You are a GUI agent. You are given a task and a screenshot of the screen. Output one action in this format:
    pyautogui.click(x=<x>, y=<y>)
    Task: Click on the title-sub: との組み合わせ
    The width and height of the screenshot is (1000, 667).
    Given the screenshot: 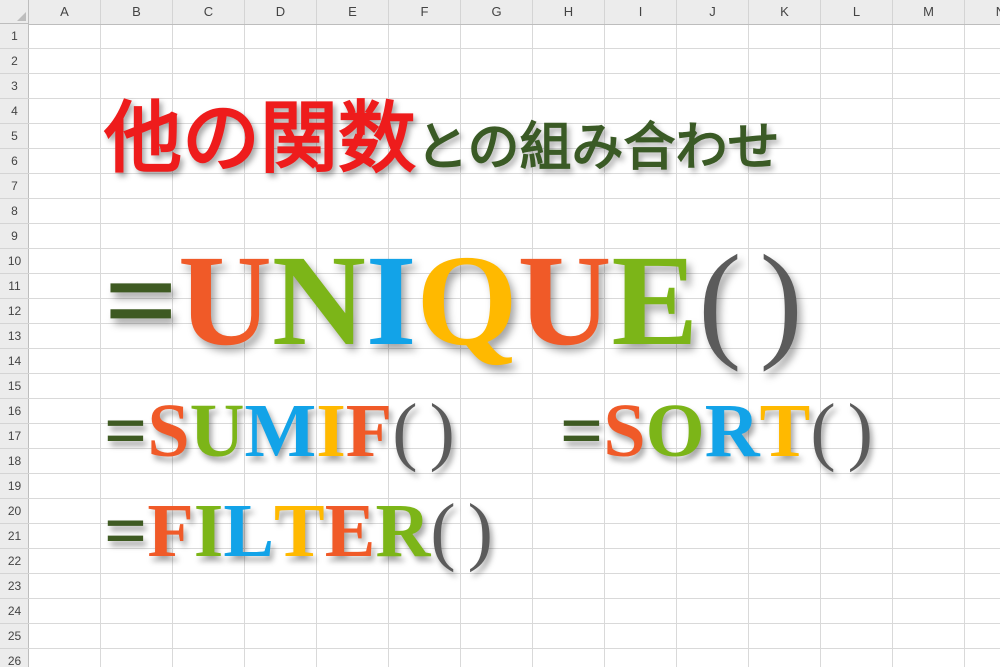 What is the action you would take?
    pyautogui.click(x=598, y=148)
    